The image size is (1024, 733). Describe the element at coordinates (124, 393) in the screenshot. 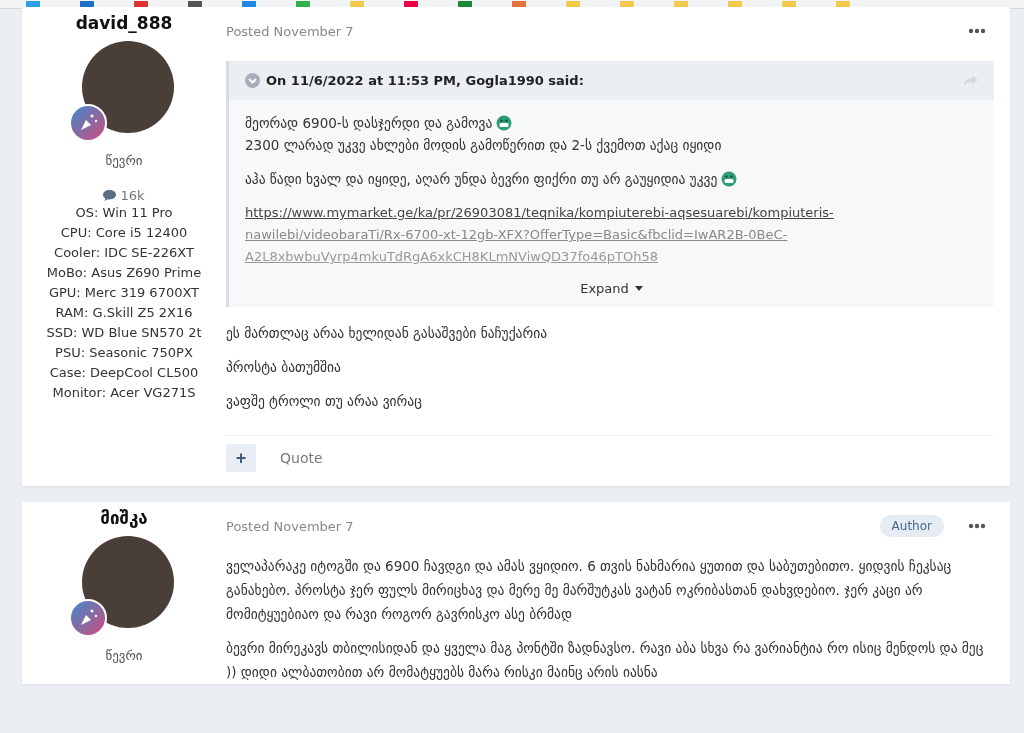

I see `signature-spec: Monitor: Acer VG271S` at that location.